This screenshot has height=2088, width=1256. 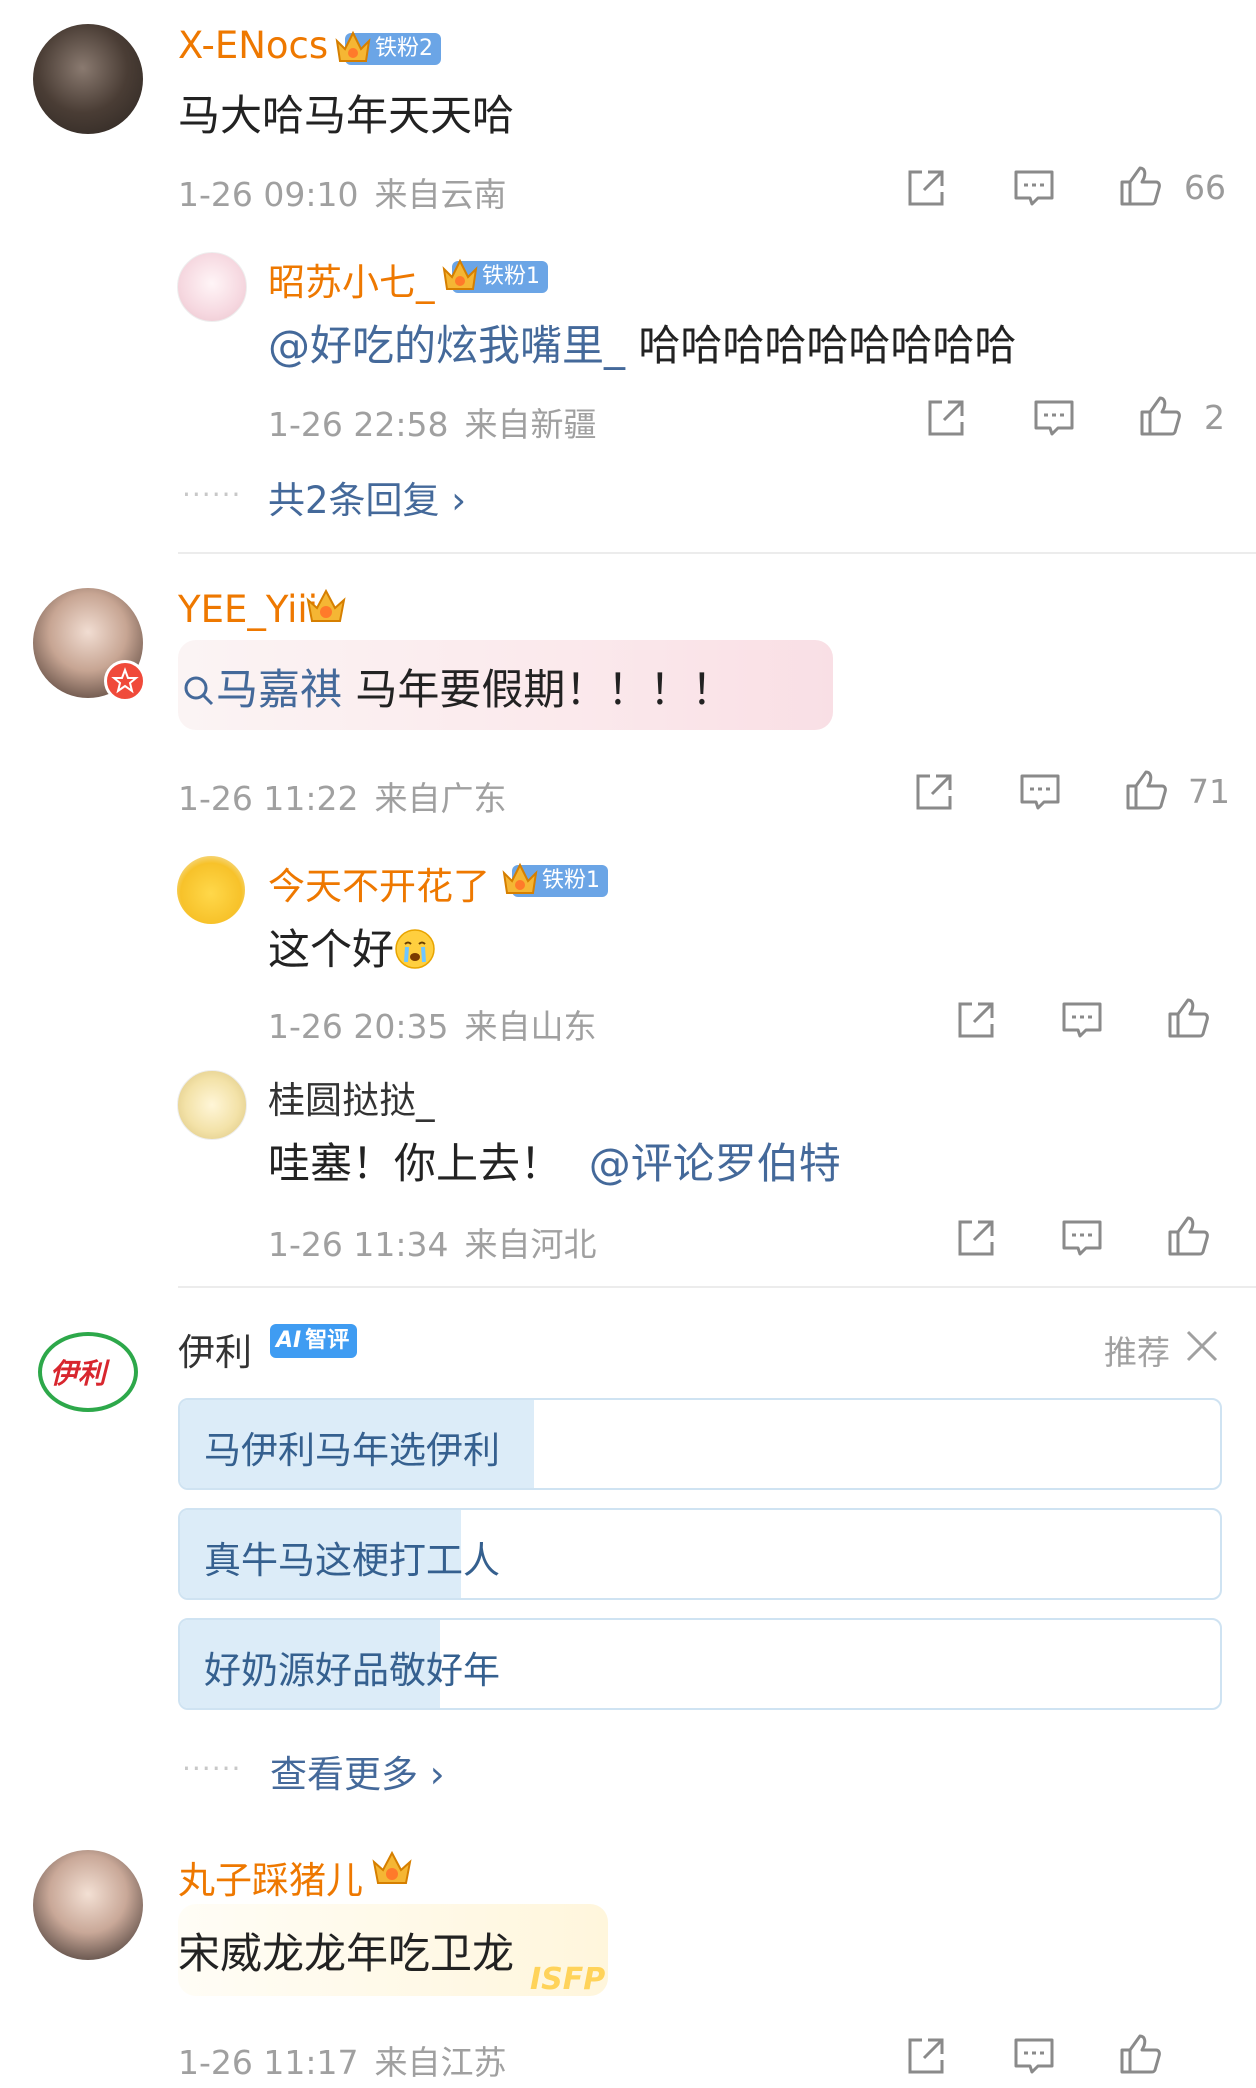 What do you see at coordinates (352, 1560) in the screenshot?
I see `option-label: 真牛马这梗打工人` at bounding box center [352, 1560].